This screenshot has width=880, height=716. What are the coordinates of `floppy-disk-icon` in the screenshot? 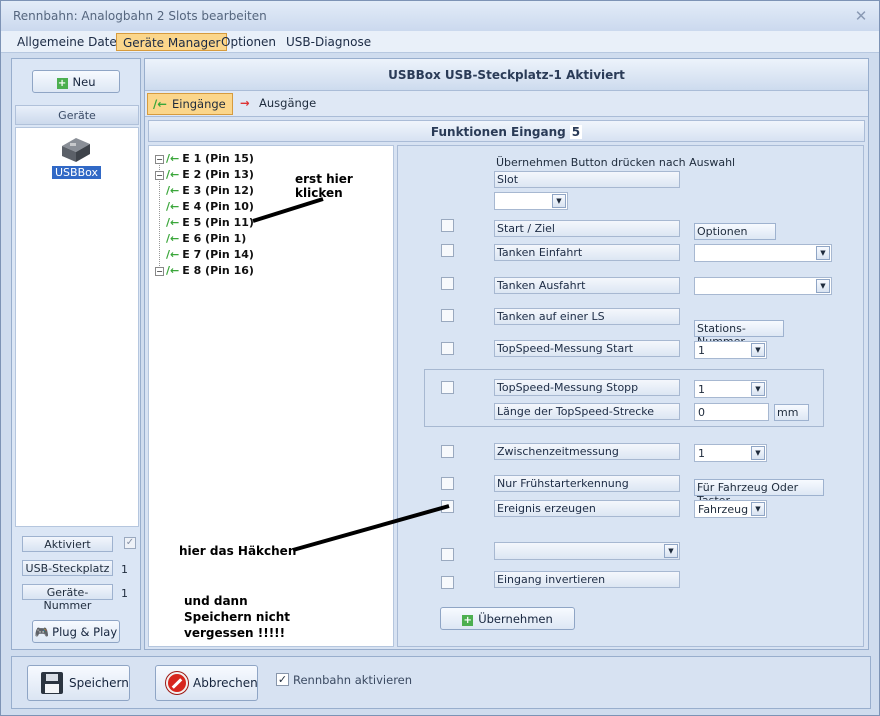 It's located at (52, 683).